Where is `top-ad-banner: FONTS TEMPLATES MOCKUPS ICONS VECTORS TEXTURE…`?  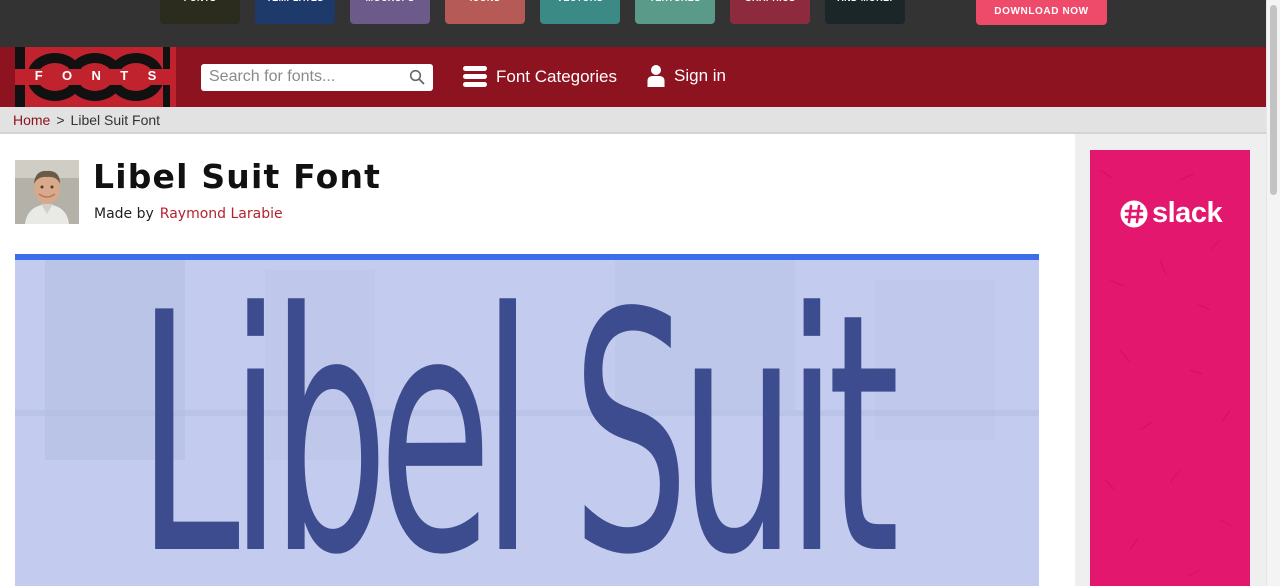 top-ad-banner: FONTS TEMPLATES MOCKUPS ICONS VECTORS TEXTURE… is located at coordinates (633, 23).